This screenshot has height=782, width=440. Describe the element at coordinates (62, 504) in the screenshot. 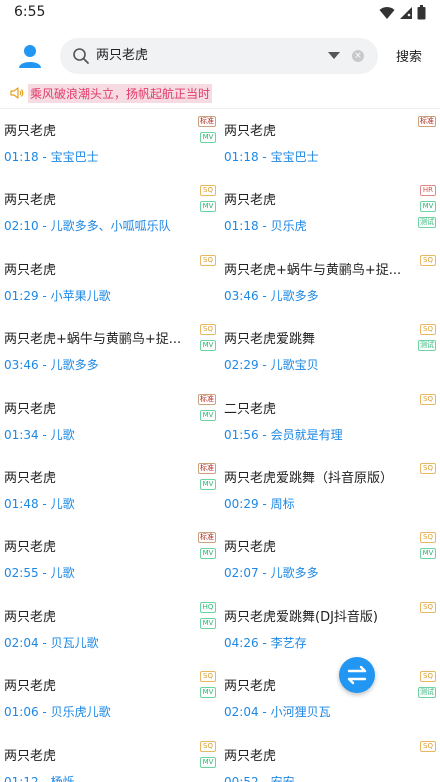

I see `song-artist: 儿歌` at that location.